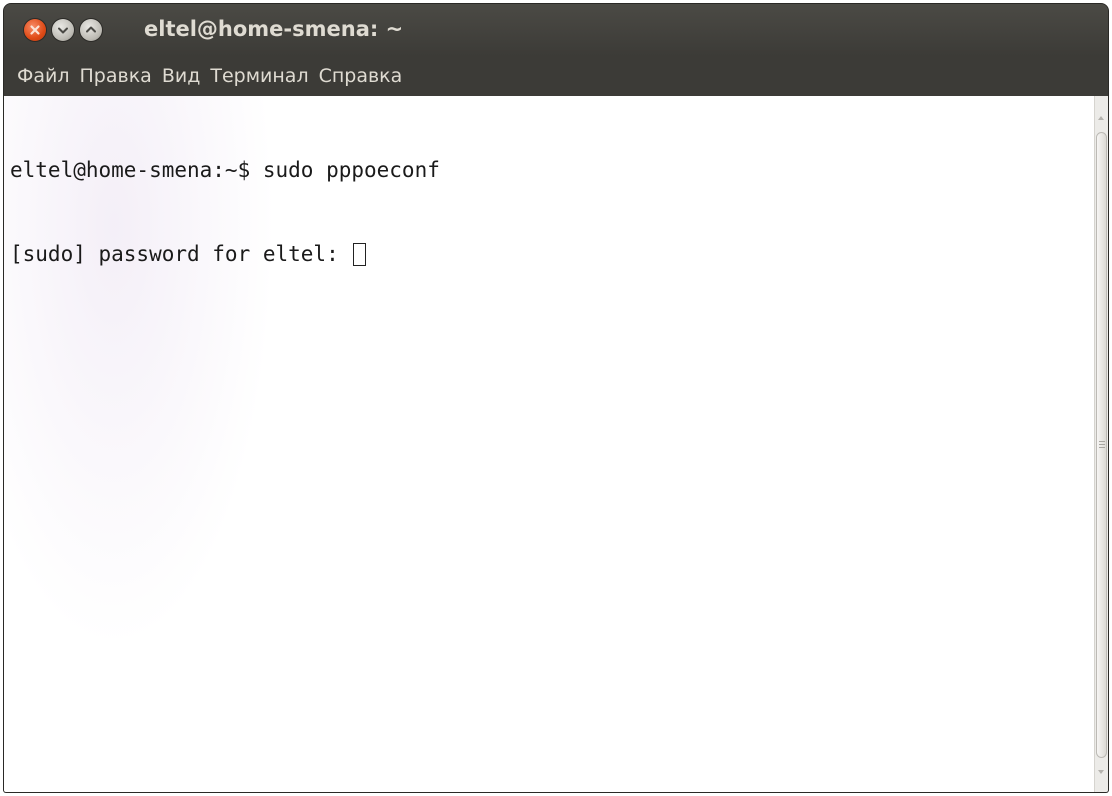  I want to click on menu-item-file: Файл, so click(43, 76).